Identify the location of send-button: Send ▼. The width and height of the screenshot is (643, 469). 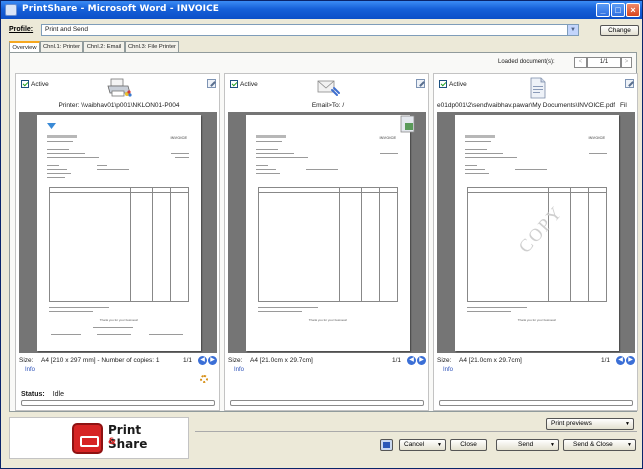
(527, 445).